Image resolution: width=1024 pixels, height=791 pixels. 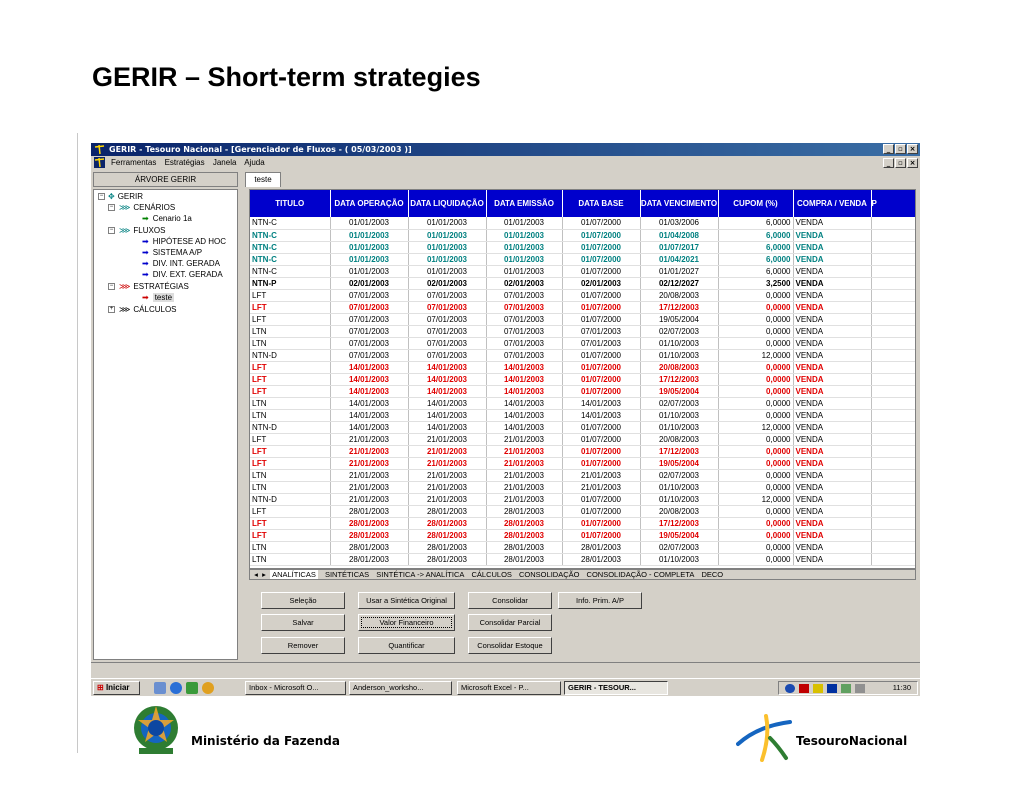 What do you see at coordinates (756, 499) in the screenshot?
I see `table-cell: 12,0000` at bounding box center [756, 499].